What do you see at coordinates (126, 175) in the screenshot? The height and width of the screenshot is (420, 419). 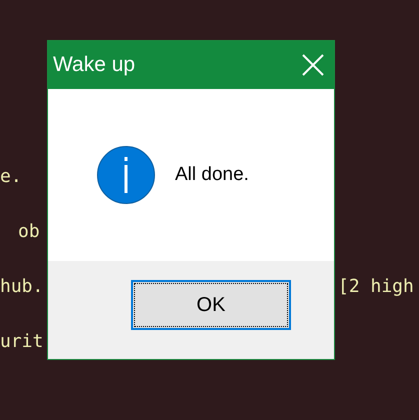 I see `info-icon` at bounding box center [126, 175].